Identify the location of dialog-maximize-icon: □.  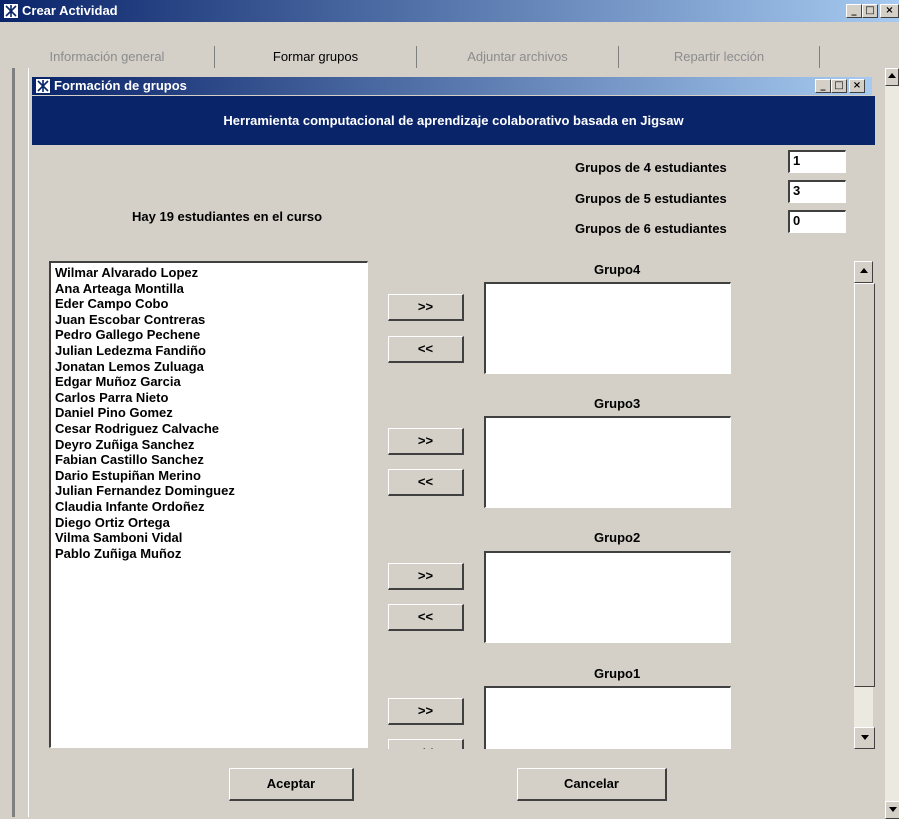
(839, 86).